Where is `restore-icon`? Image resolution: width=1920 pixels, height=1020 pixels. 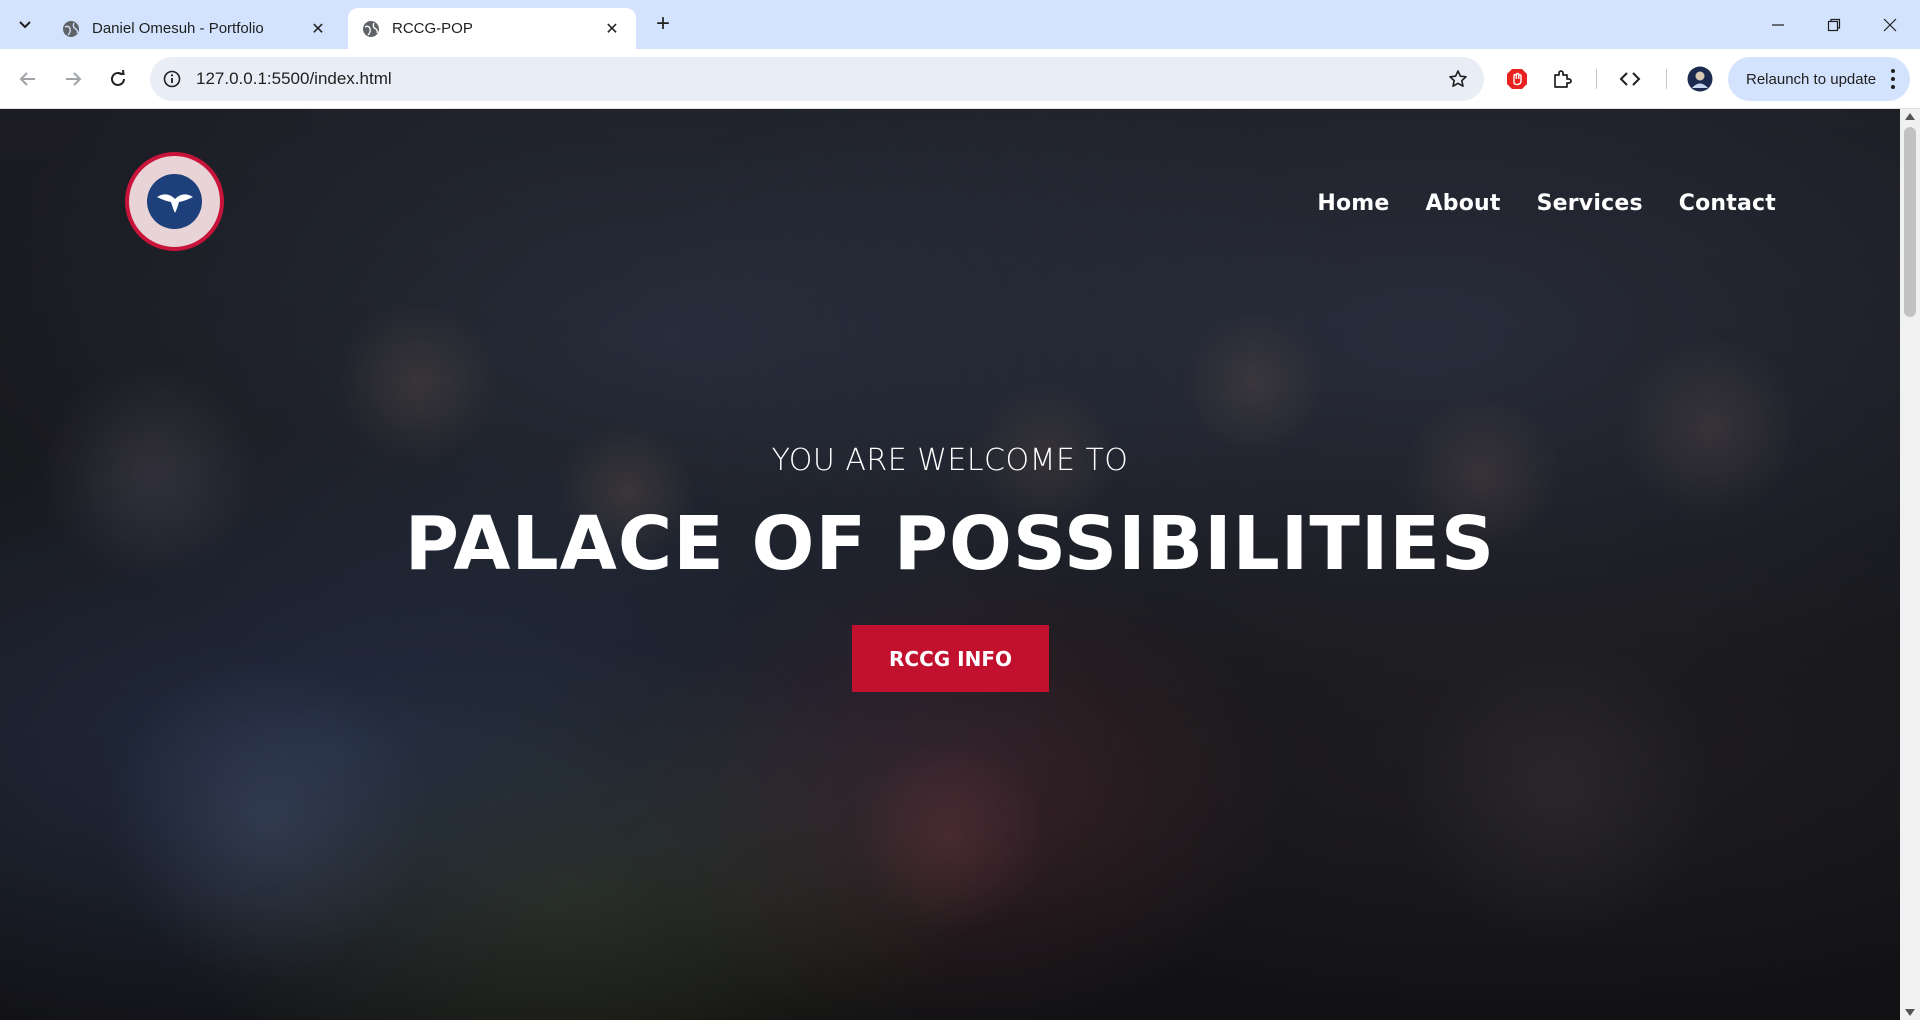
restore-icon is located at coordinates (1834, 24).